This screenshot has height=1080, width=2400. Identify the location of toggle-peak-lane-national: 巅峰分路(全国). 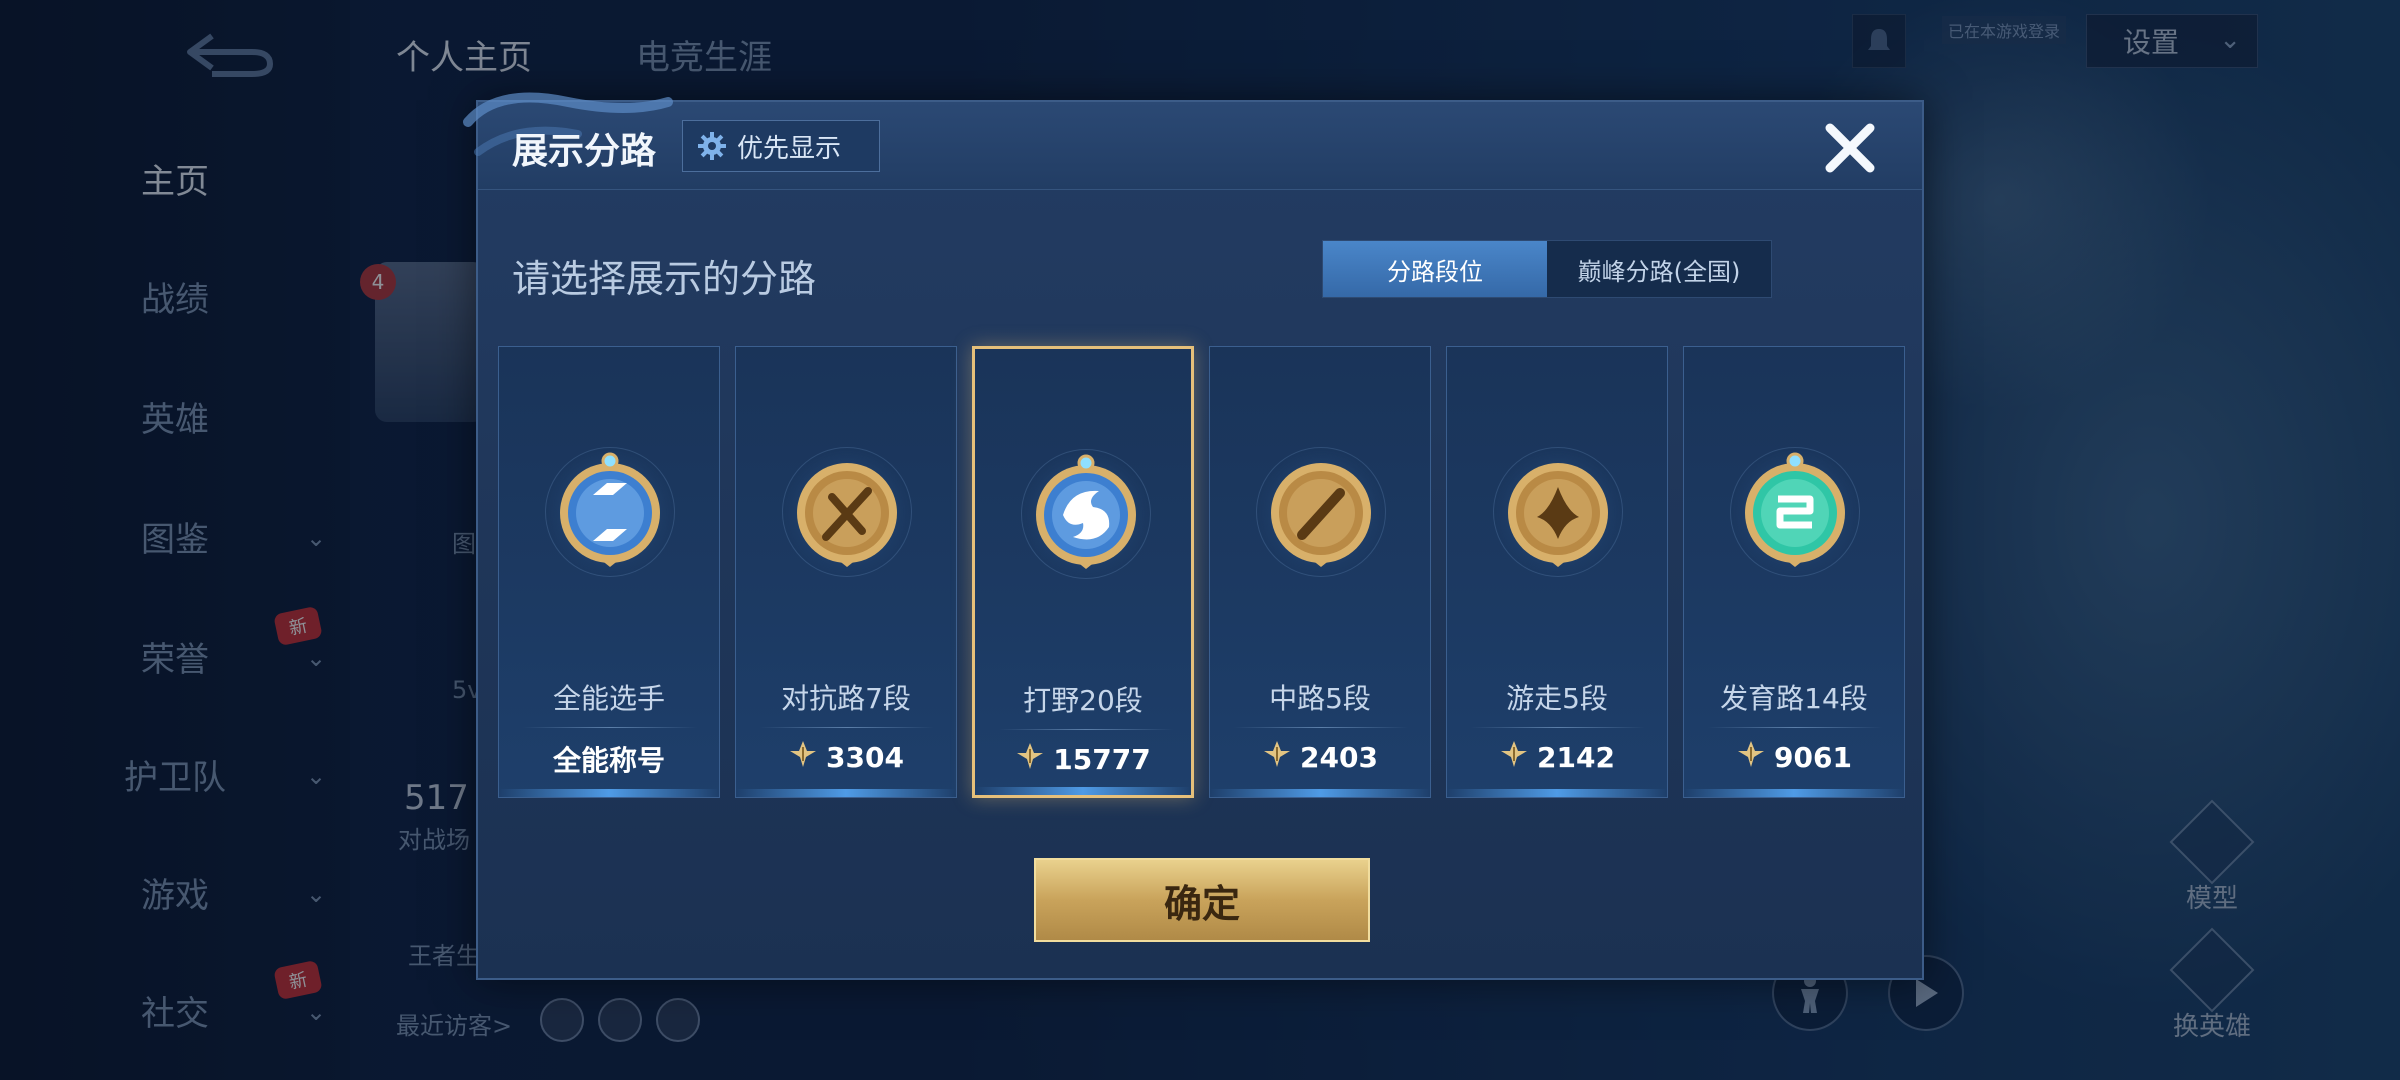
(1659, 269).